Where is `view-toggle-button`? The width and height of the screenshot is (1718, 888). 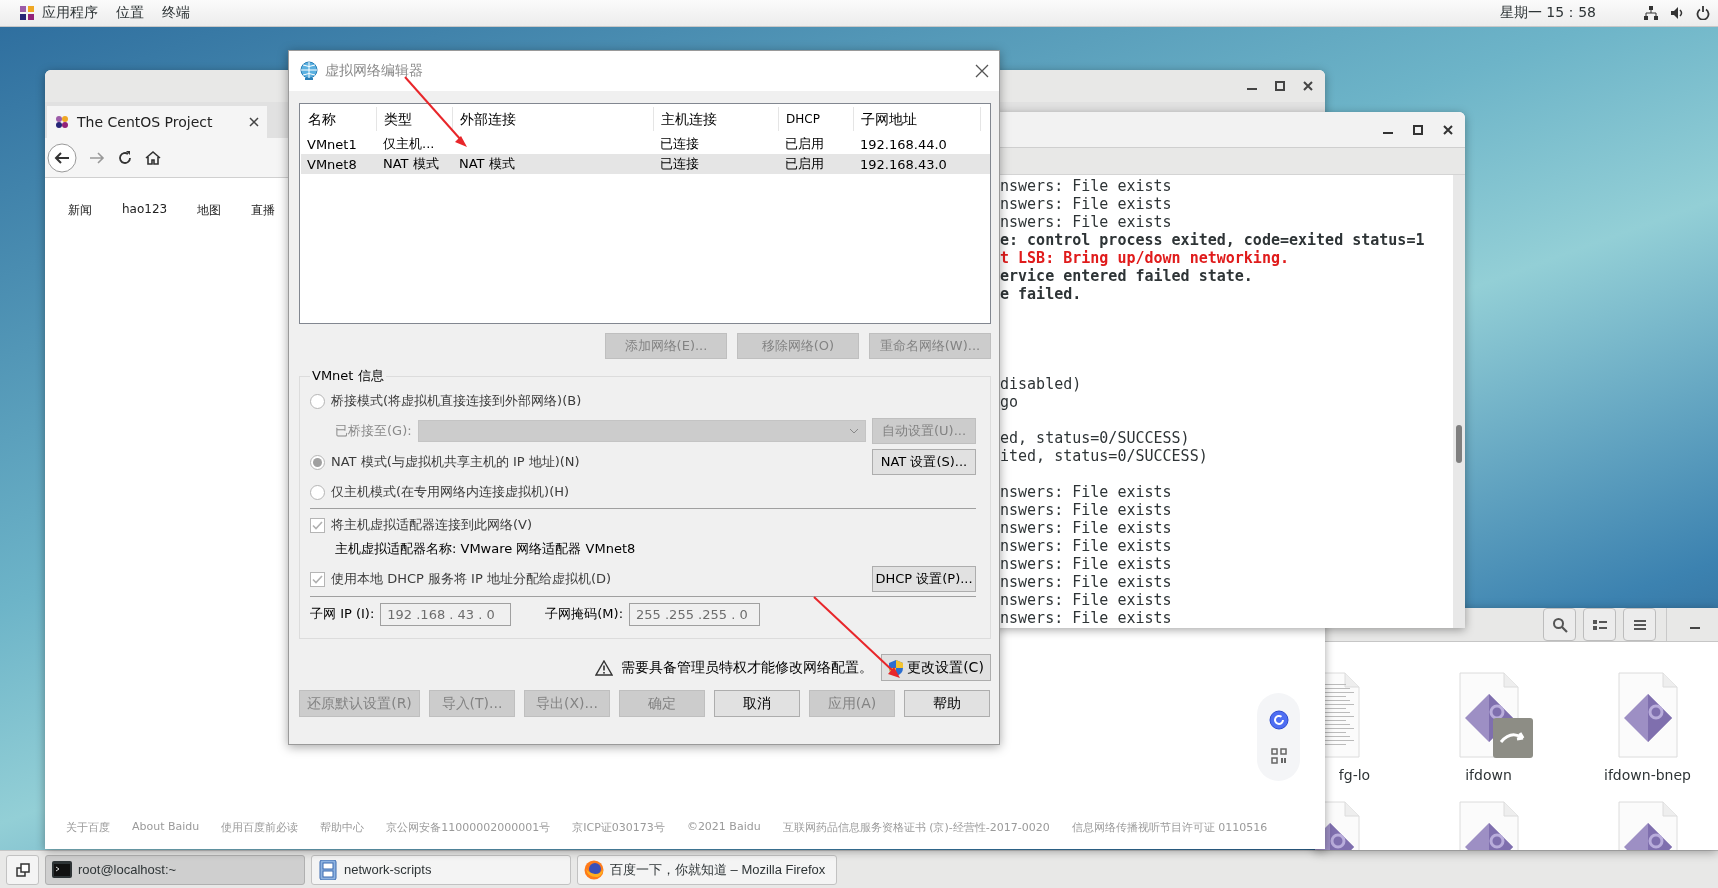
view-toggle-button is located at coordinates (1599, 624).